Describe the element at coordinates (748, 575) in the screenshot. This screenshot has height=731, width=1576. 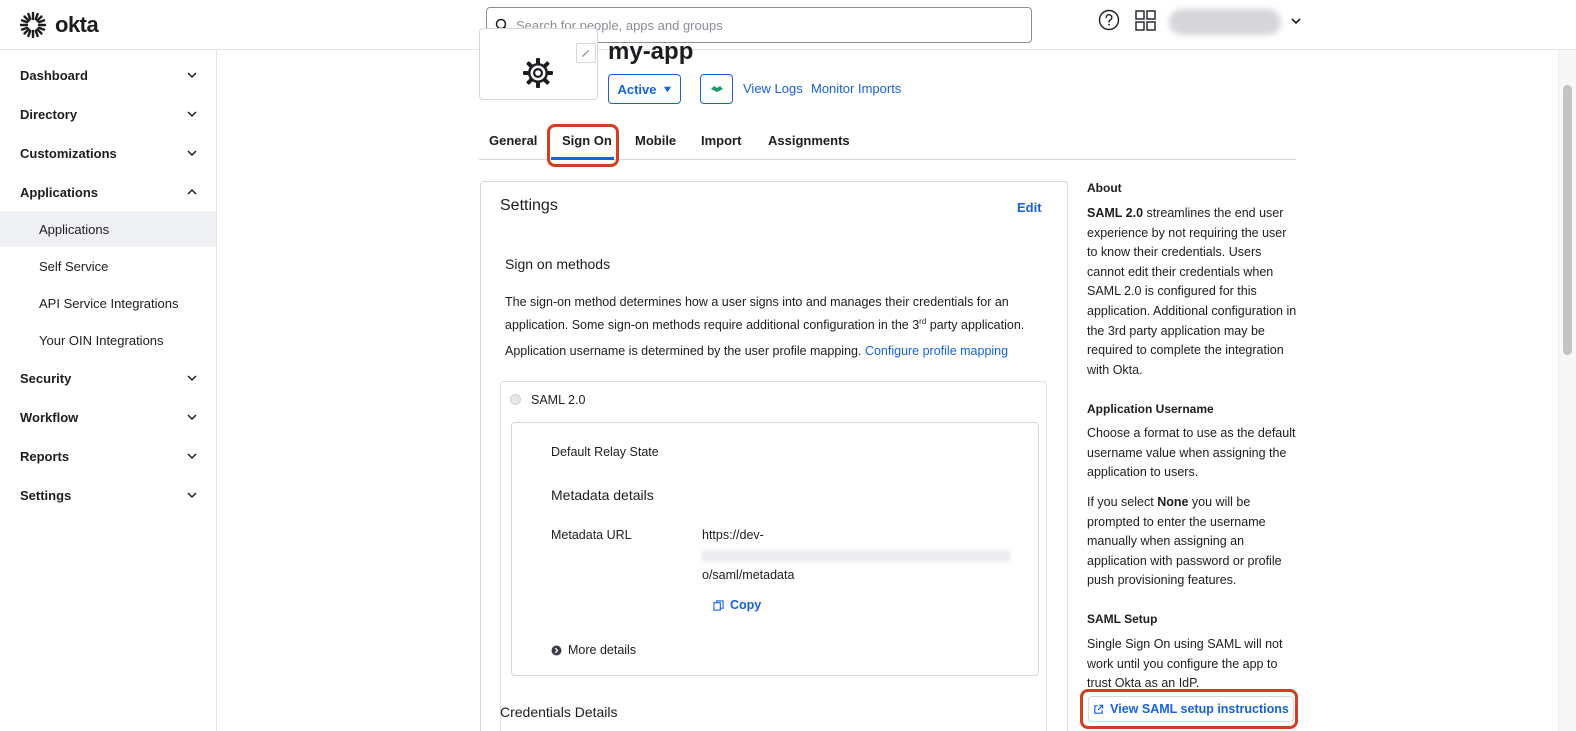
I see `metadata-url-end: o/saml/metadata` at that location.